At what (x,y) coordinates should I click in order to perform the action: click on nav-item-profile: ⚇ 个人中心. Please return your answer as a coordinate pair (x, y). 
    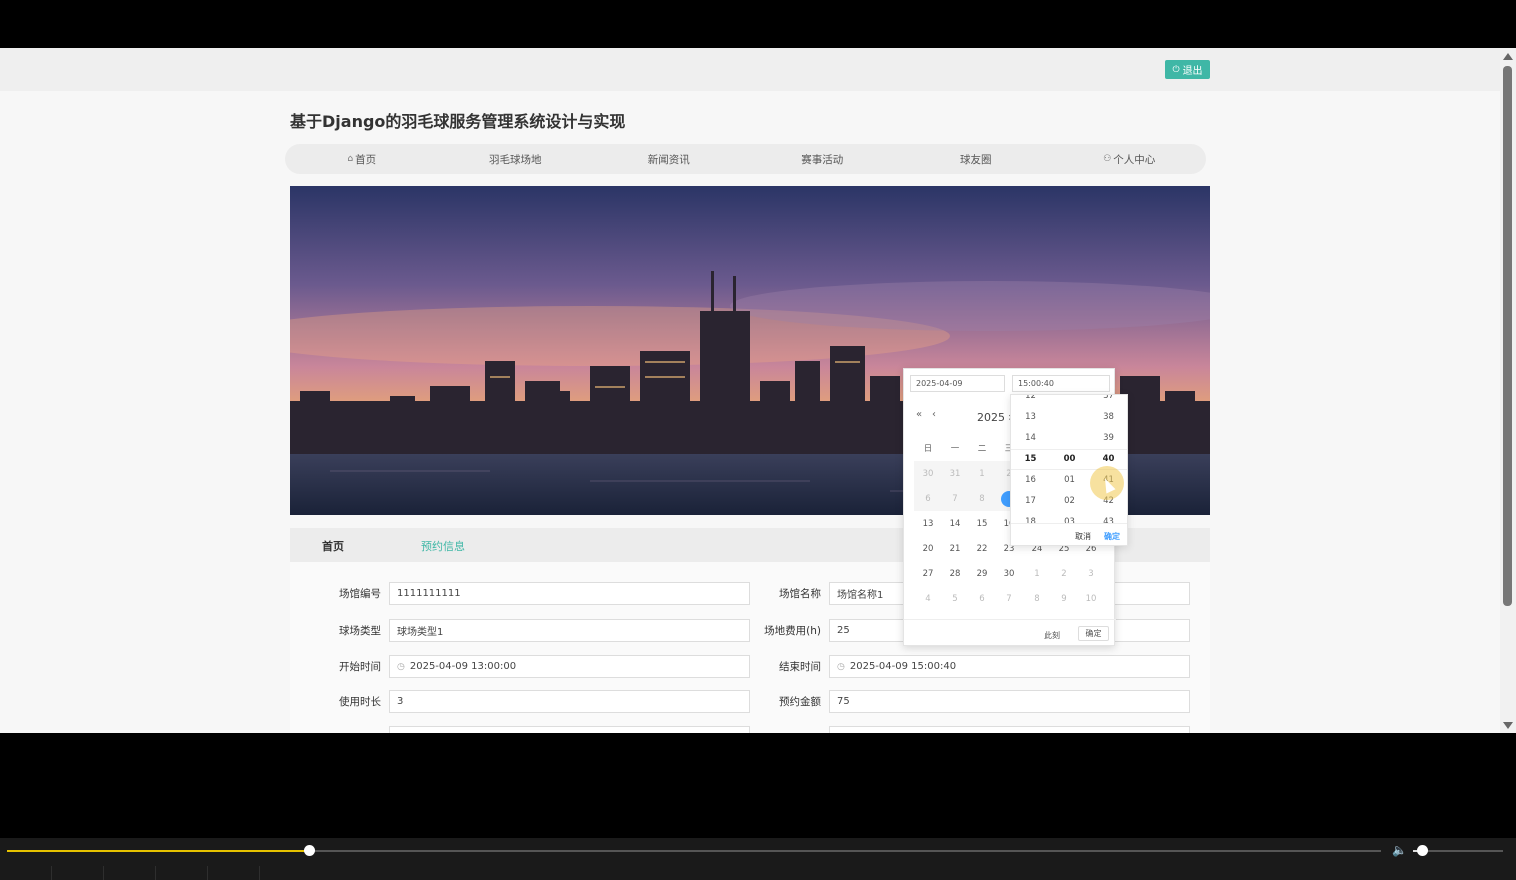
    Looking at the image, I should click on (1130, 159).